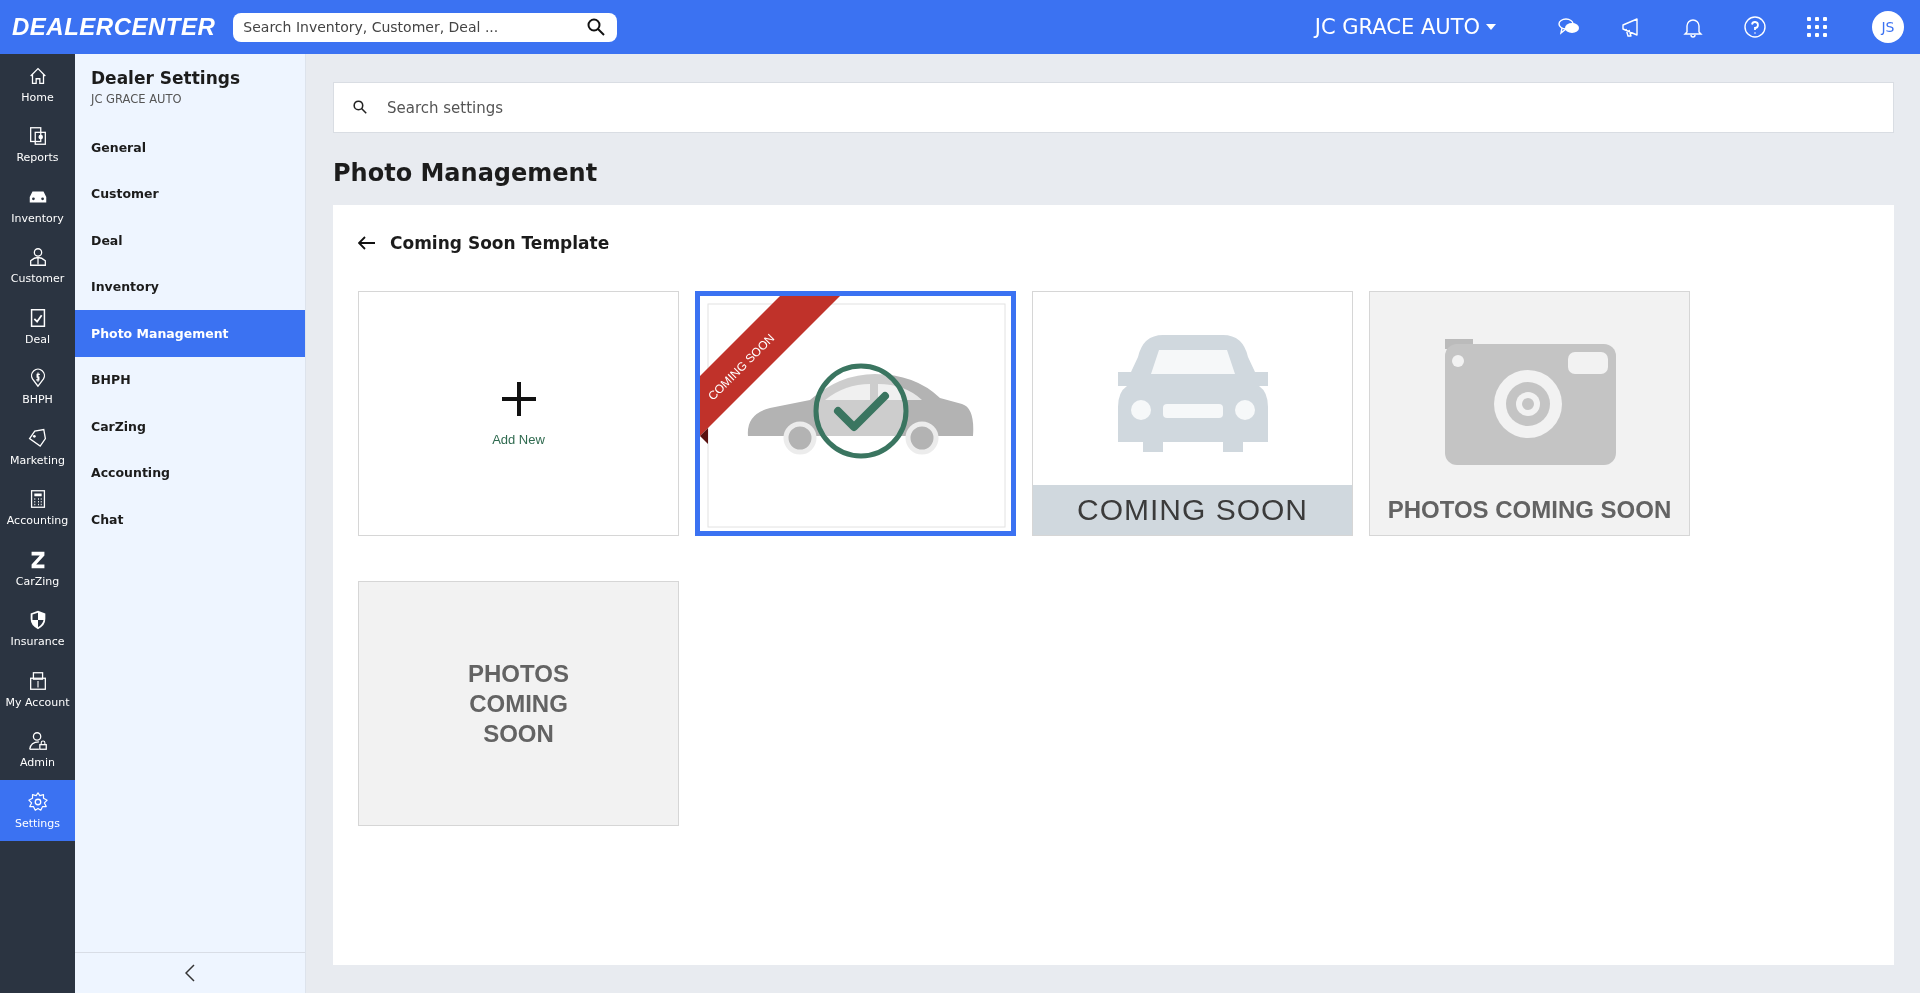 This screenshot has height=993, width=1920. What do you see at coordinates (37, 400) in the screenshot?
I see `nav-label: BHPH` at bounding box center [37, 400].